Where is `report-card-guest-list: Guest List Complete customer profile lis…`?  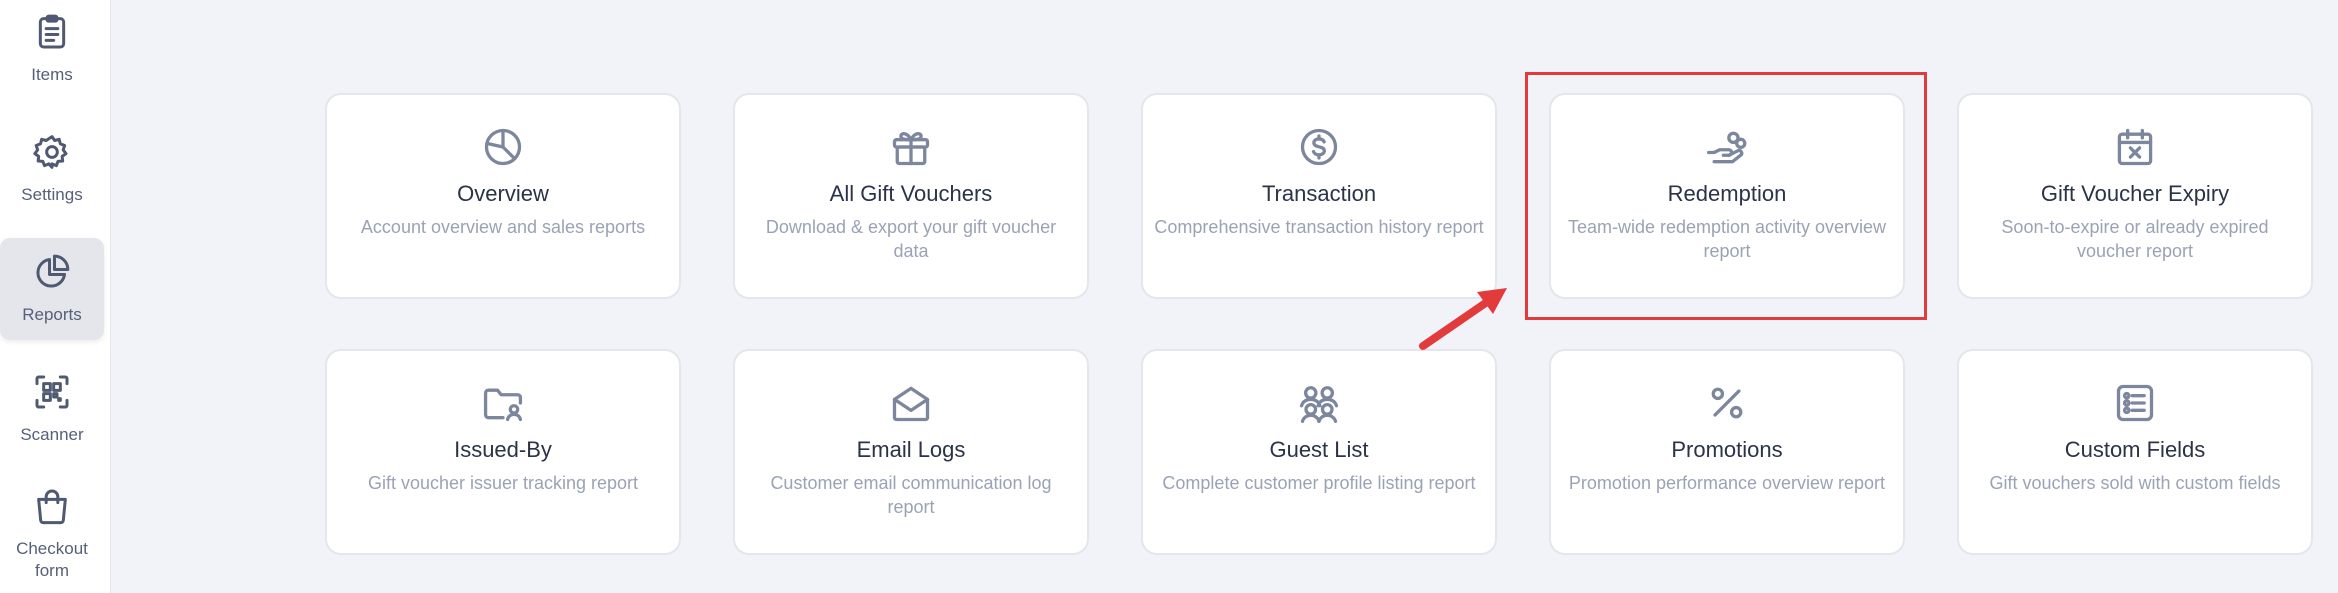
report-card-guest-list: Guest List Complete customer profile lis… is located at coordinates (1319, 452).